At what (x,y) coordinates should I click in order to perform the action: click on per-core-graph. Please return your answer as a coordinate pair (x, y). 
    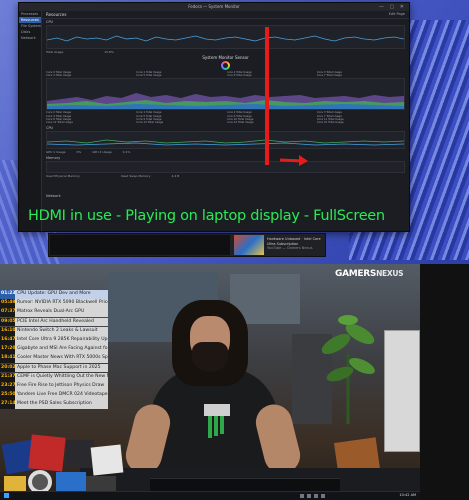
    Looking at the image, I should click on (225, 94).